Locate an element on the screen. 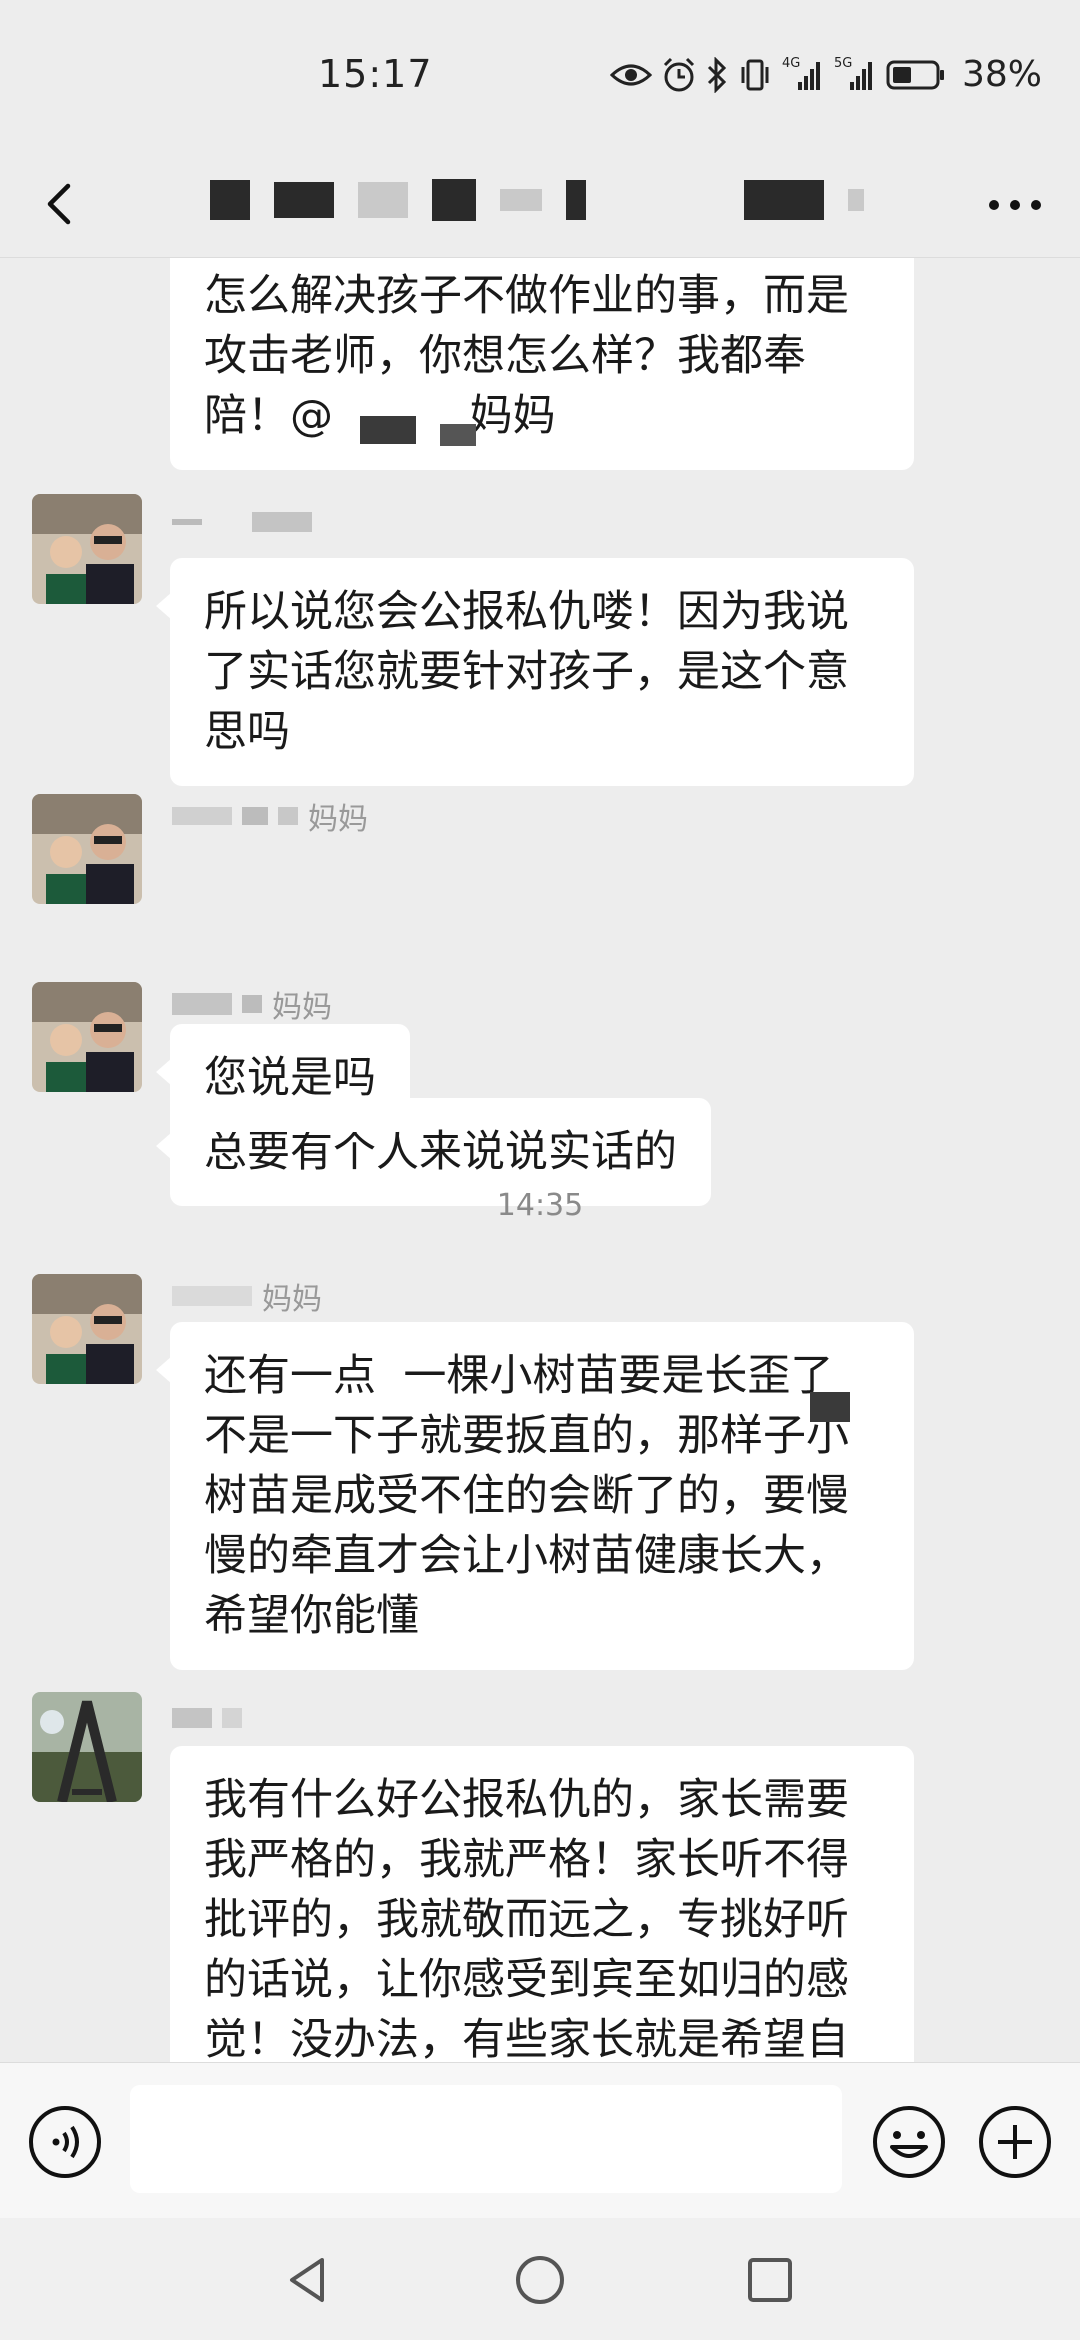 Image resolution: width=1080 pixels, height=2340 pixels. battery-percent: 38% is located at coordinates (1001, 74).